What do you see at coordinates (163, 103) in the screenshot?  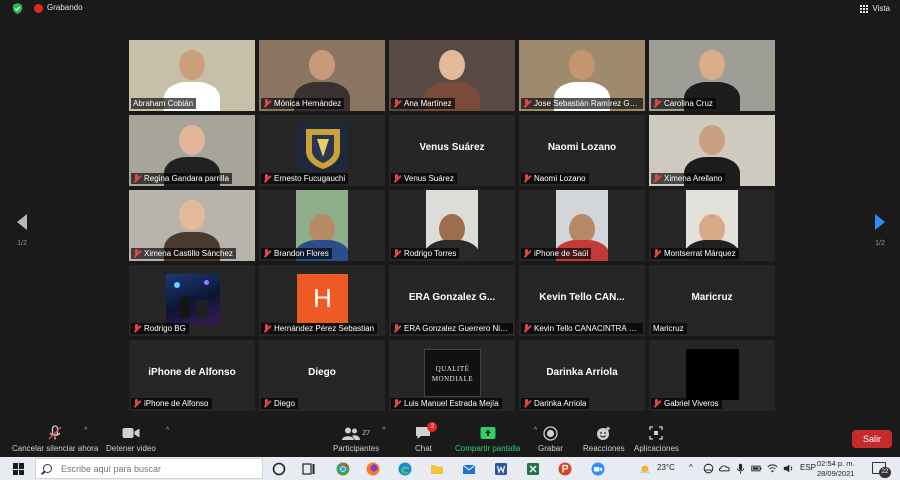 I see `participant-name: Abraham Cobián` at bounding box center [163, 103].